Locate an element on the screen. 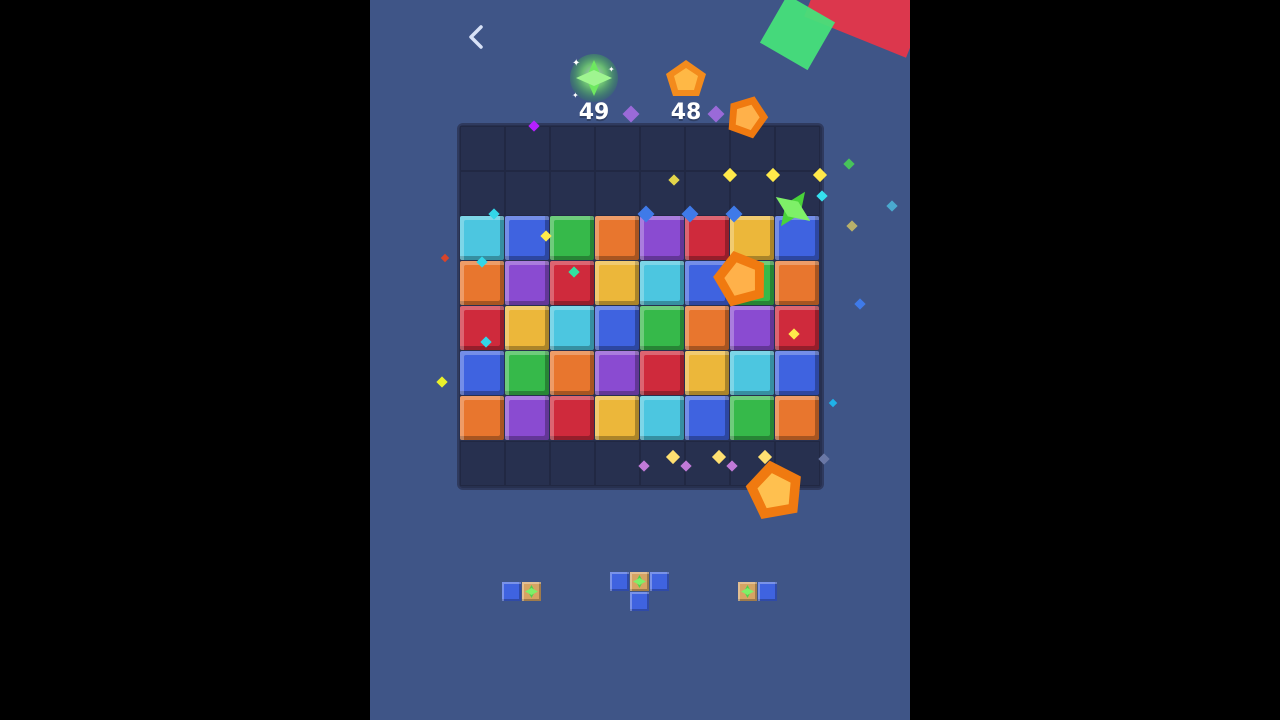  back-button is located at coordinates (477, 37).